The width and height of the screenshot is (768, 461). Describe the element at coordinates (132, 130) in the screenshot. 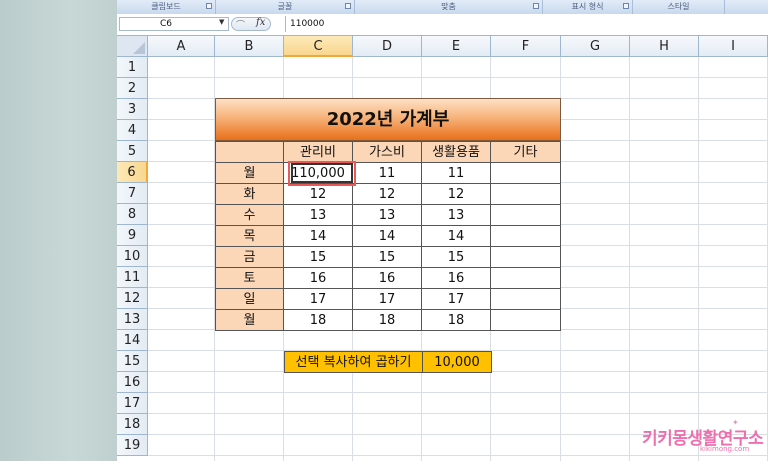

I see `row-header-4: 4` at that location.